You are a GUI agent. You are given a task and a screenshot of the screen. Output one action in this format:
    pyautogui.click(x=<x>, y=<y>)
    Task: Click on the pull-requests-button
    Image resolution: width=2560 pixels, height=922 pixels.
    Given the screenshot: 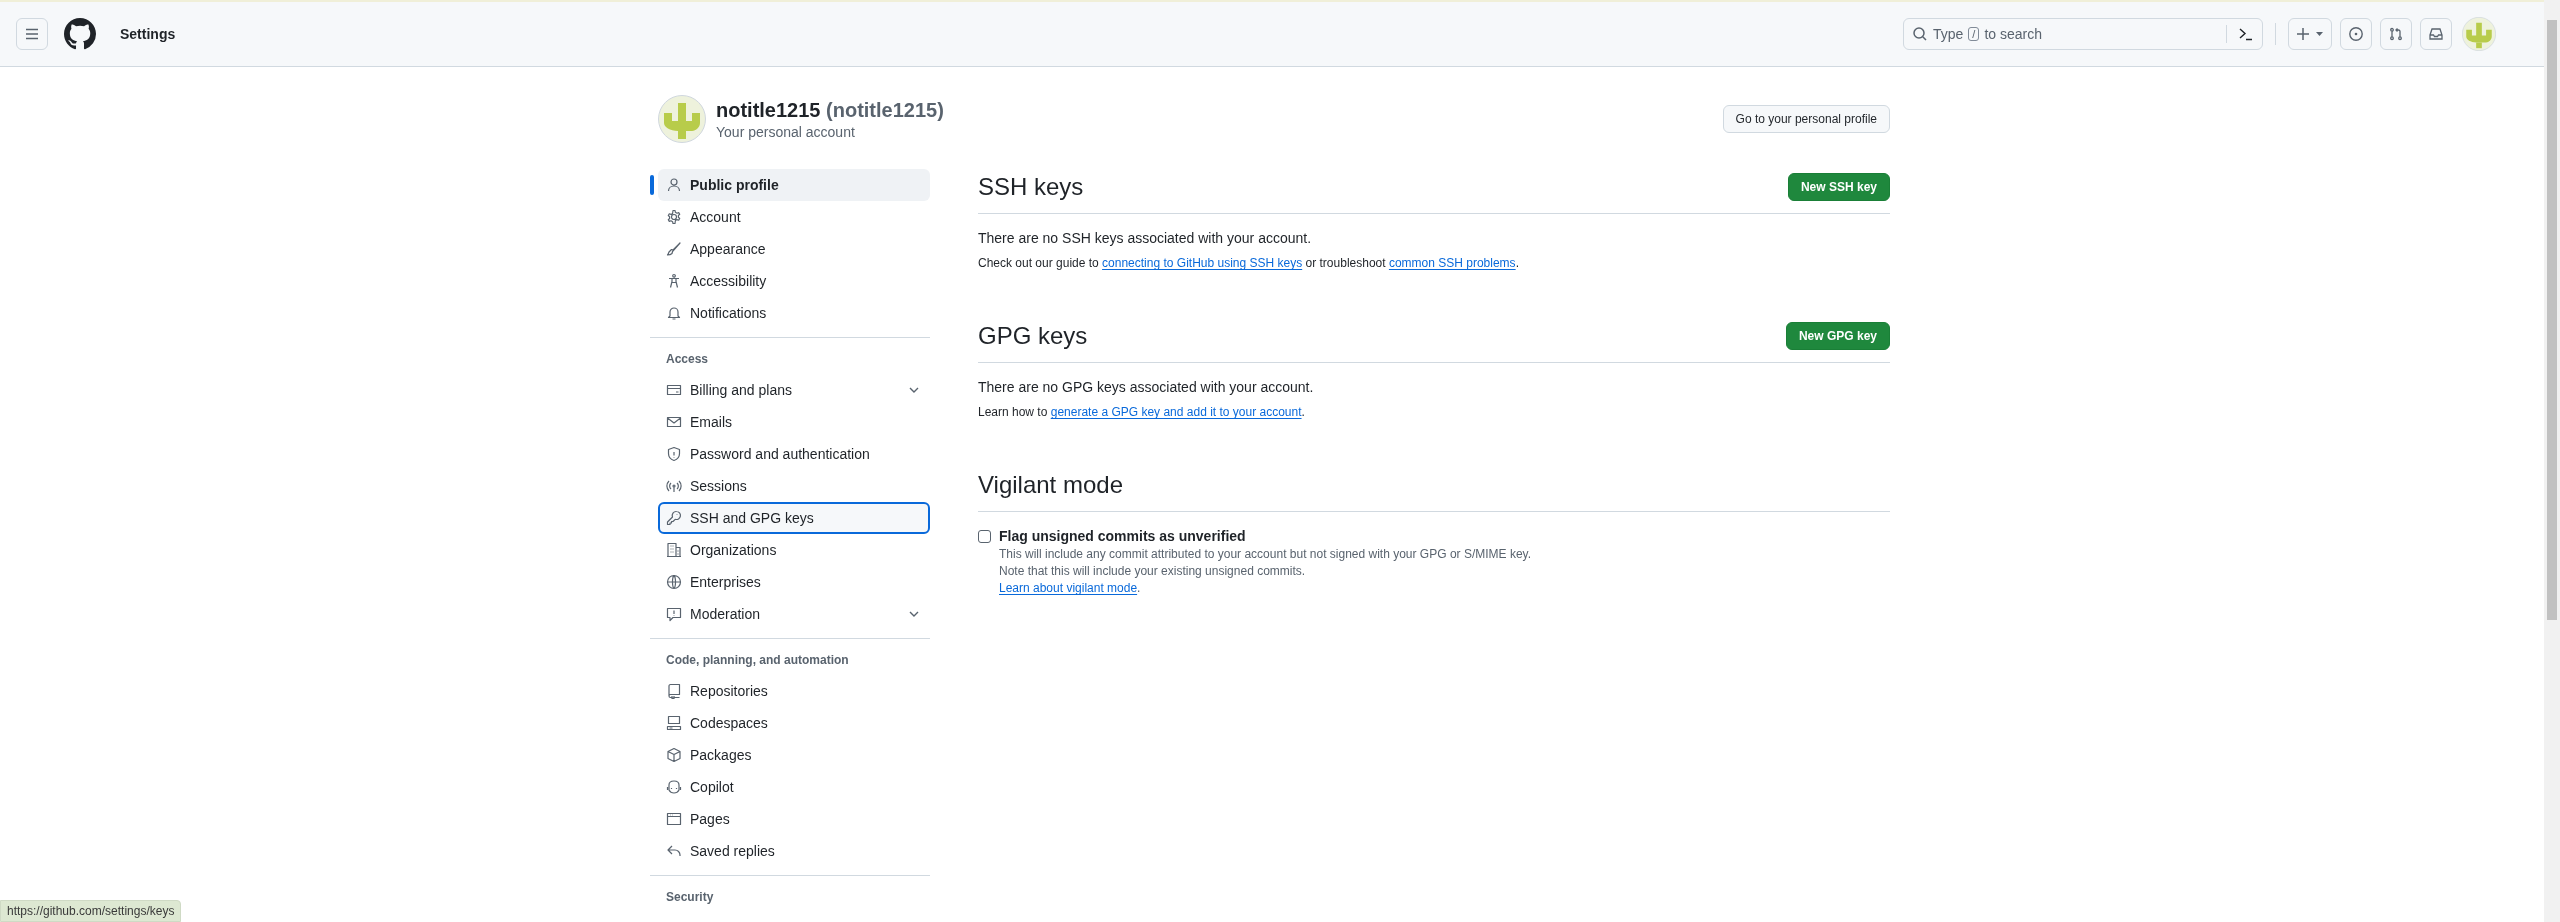 What is the action you would take?
    pyautogui.click(x=2396, y=34)
    